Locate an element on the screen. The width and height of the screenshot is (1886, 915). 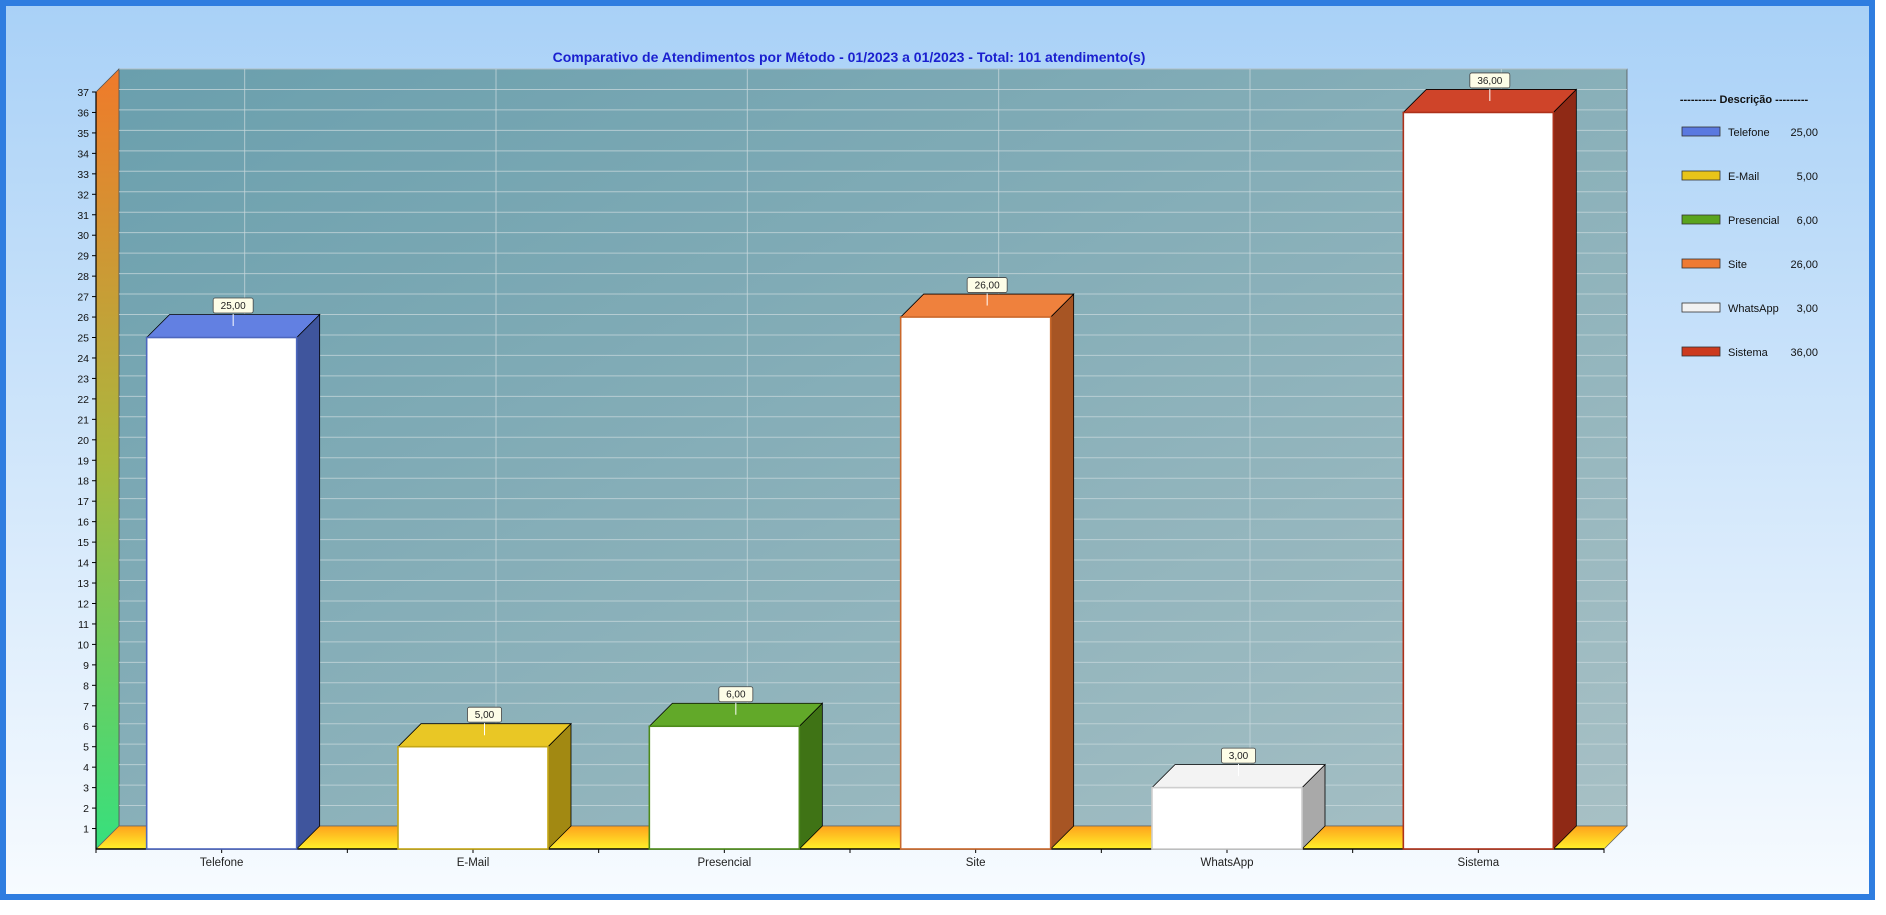
bar-presencial: 6,00 is located at coordinates (736, 768).